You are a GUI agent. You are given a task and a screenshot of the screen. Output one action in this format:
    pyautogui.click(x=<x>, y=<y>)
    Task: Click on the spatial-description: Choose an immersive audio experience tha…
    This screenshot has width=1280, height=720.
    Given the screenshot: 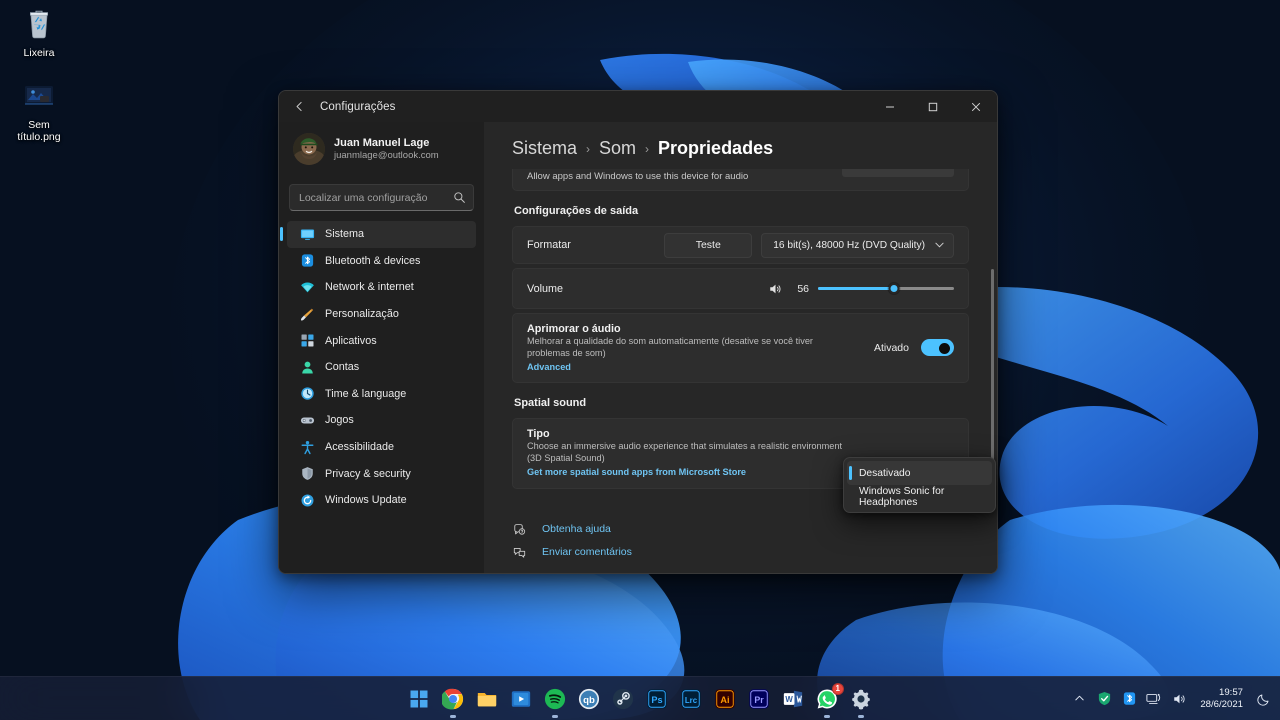 What is the action you would take?
    pyautogui.click(x=685, y=452)
    